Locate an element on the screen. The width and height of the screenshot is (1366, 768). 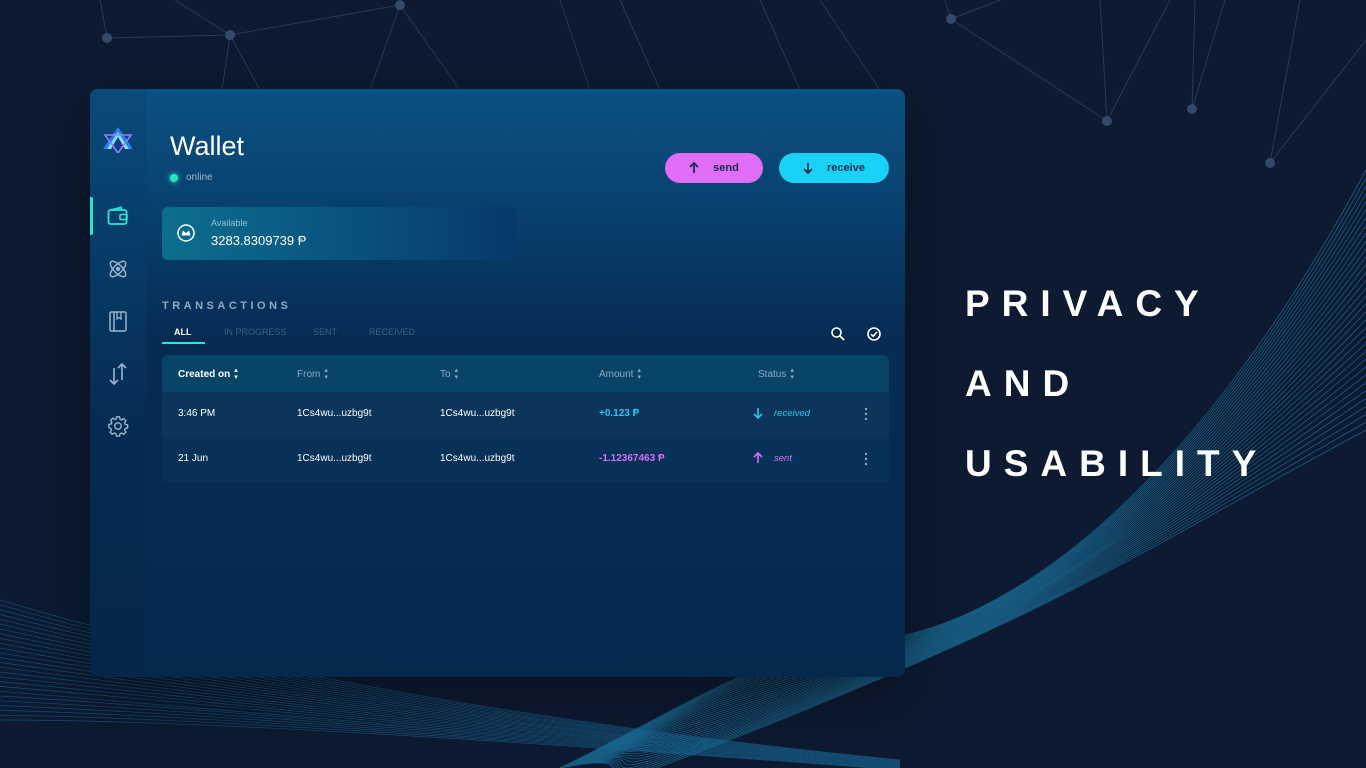
column-label: Status is located at coordinates (772, 374).